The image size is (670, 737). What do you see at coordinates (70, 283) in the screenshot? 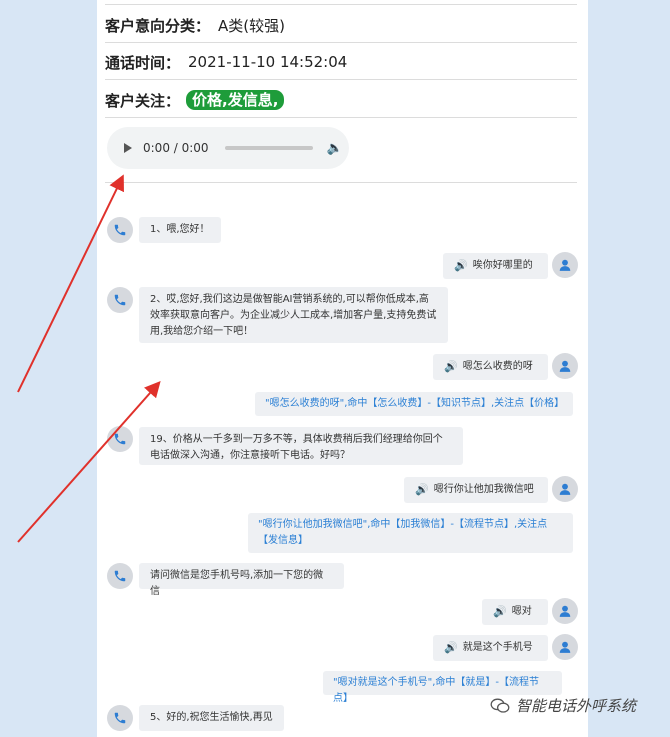
I see `arrow-to-audio` at bounding box center [70, 283].